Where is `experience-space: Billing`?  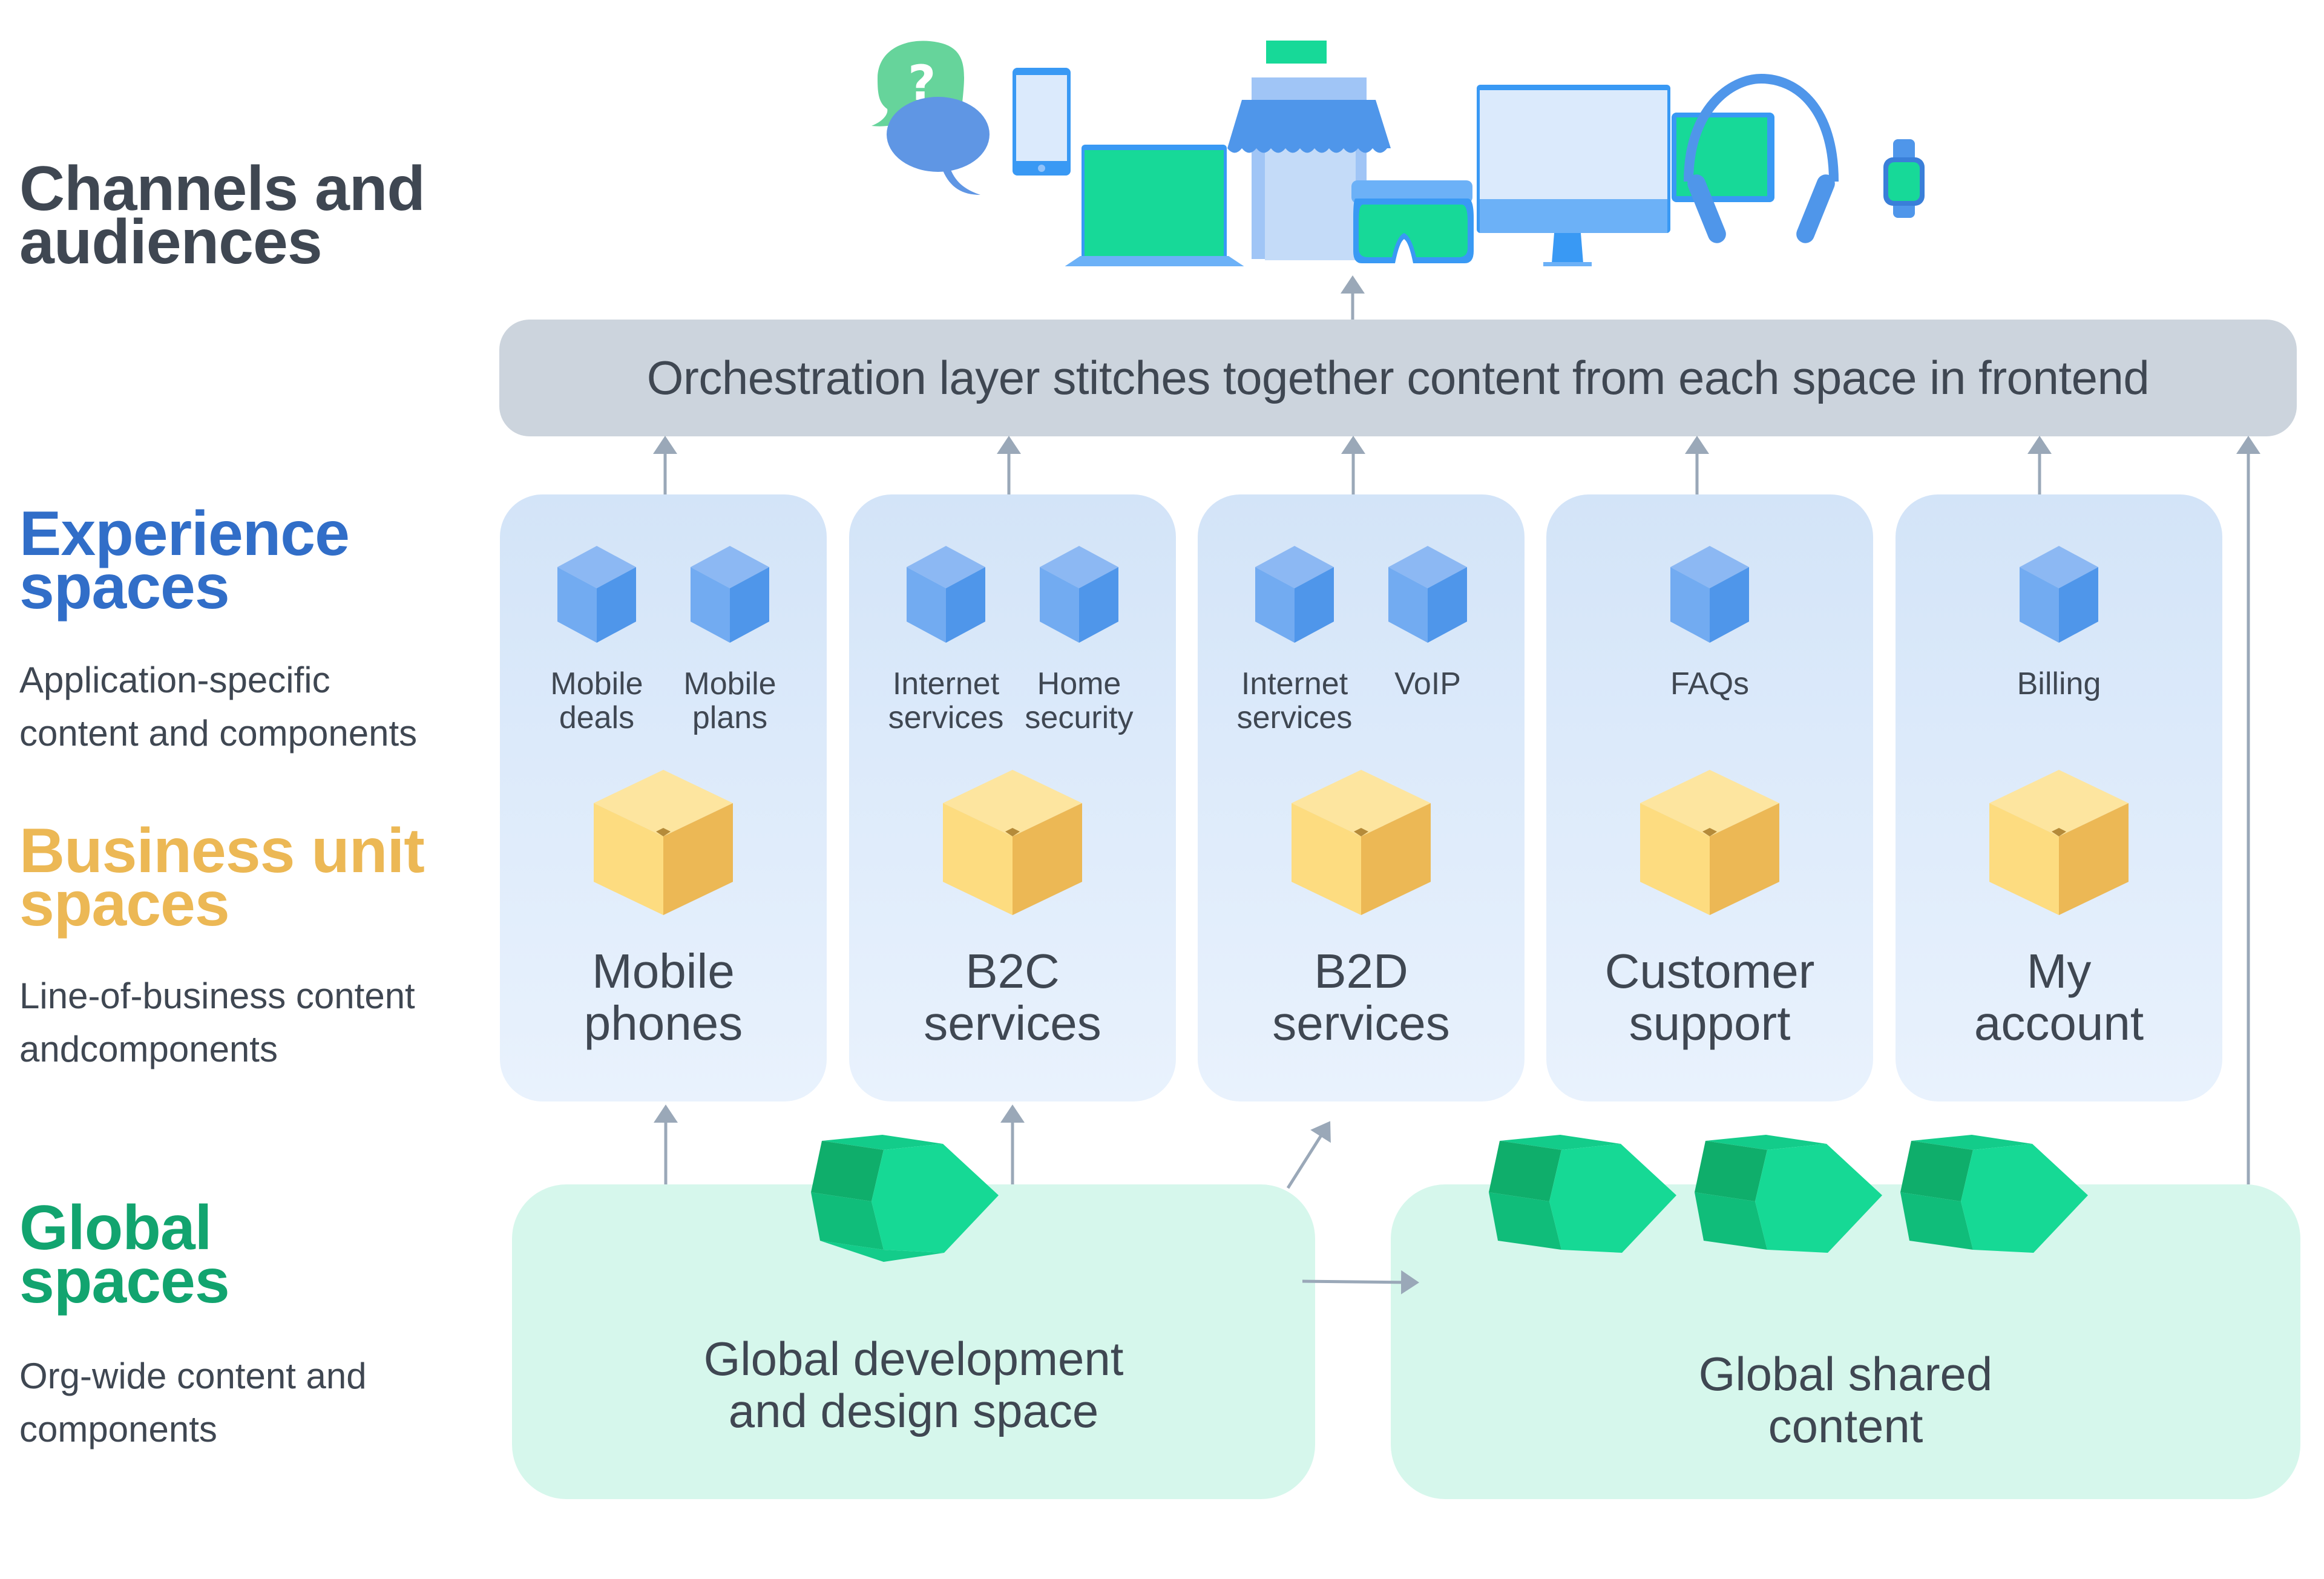
experience-space: Billing is located at coordinates (2058, 623).